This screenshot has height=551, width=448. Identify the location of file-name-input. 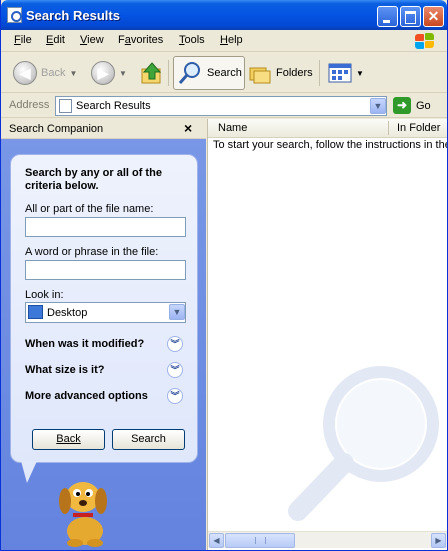
(105, 227).